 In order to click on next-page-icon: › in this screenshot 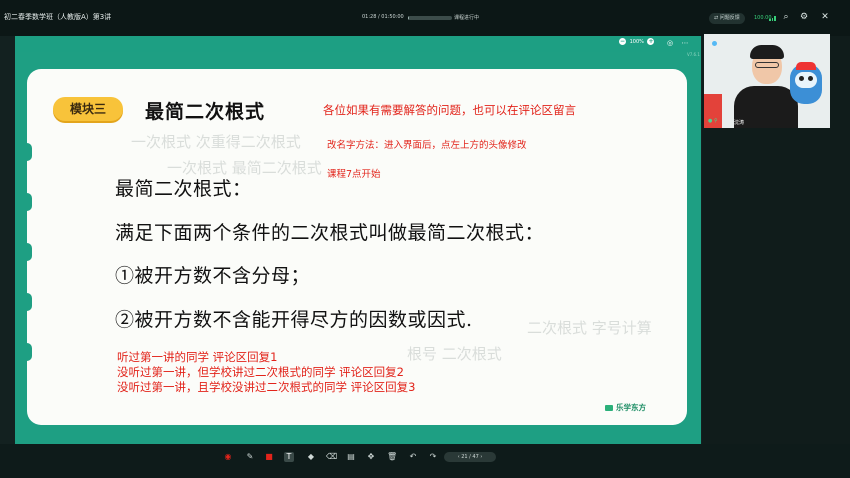, I will do `click(480, 457)`.